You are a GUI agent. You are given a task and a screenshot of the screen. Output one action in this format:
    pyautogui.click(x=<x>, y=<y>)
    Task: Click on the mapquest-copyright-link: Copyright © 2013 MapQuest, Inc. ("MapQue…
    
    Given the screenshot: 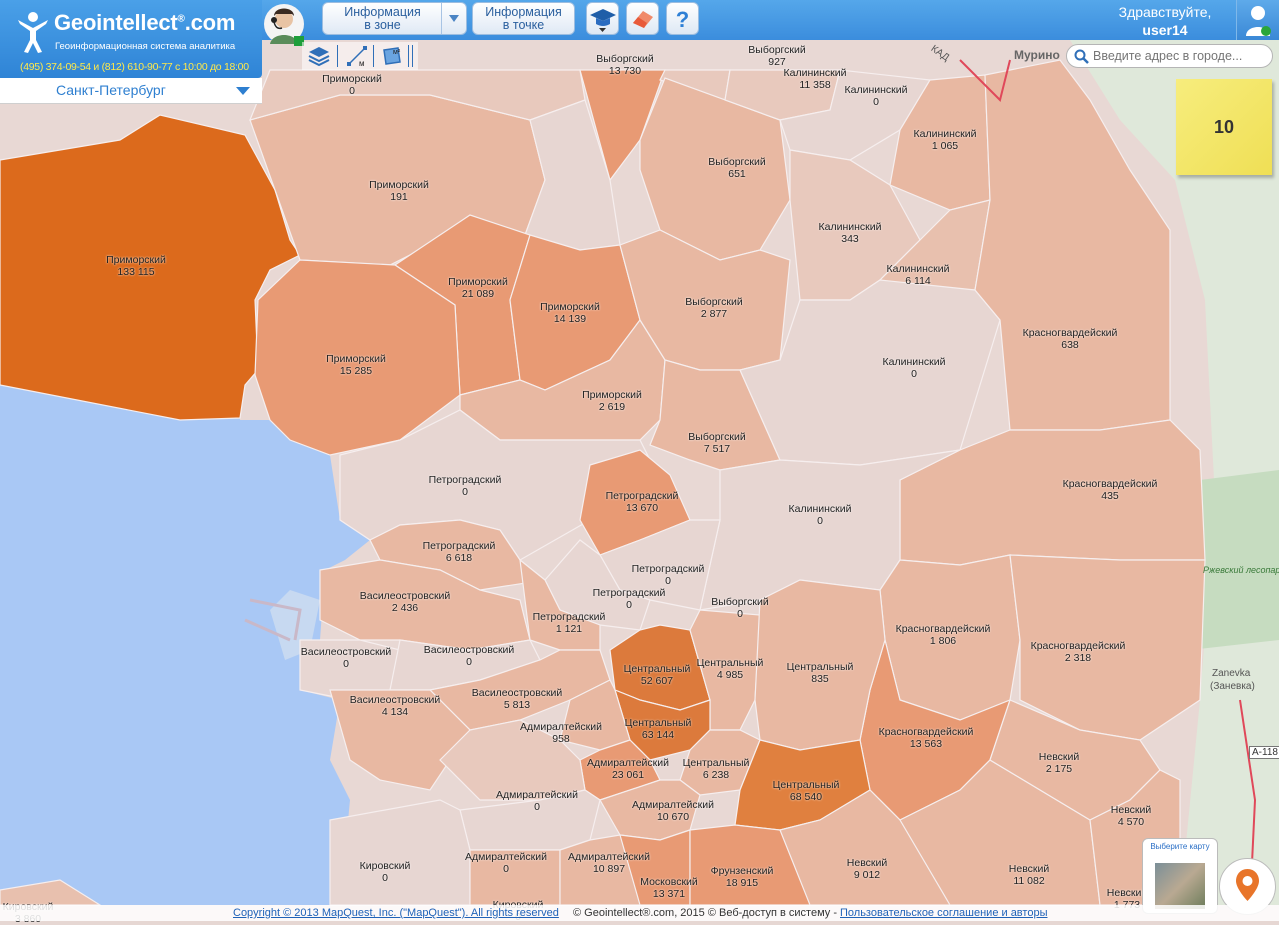 What is the action you would take?
    pyautogui.click(x=396, y=913)
    